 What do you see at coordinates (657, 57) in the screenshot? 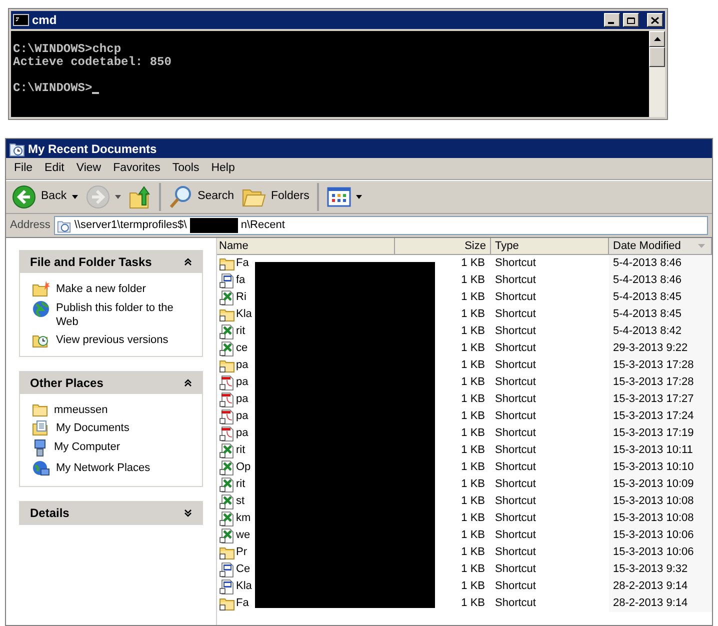
I see `scroll-thumb` at bounding box center [657, 57].